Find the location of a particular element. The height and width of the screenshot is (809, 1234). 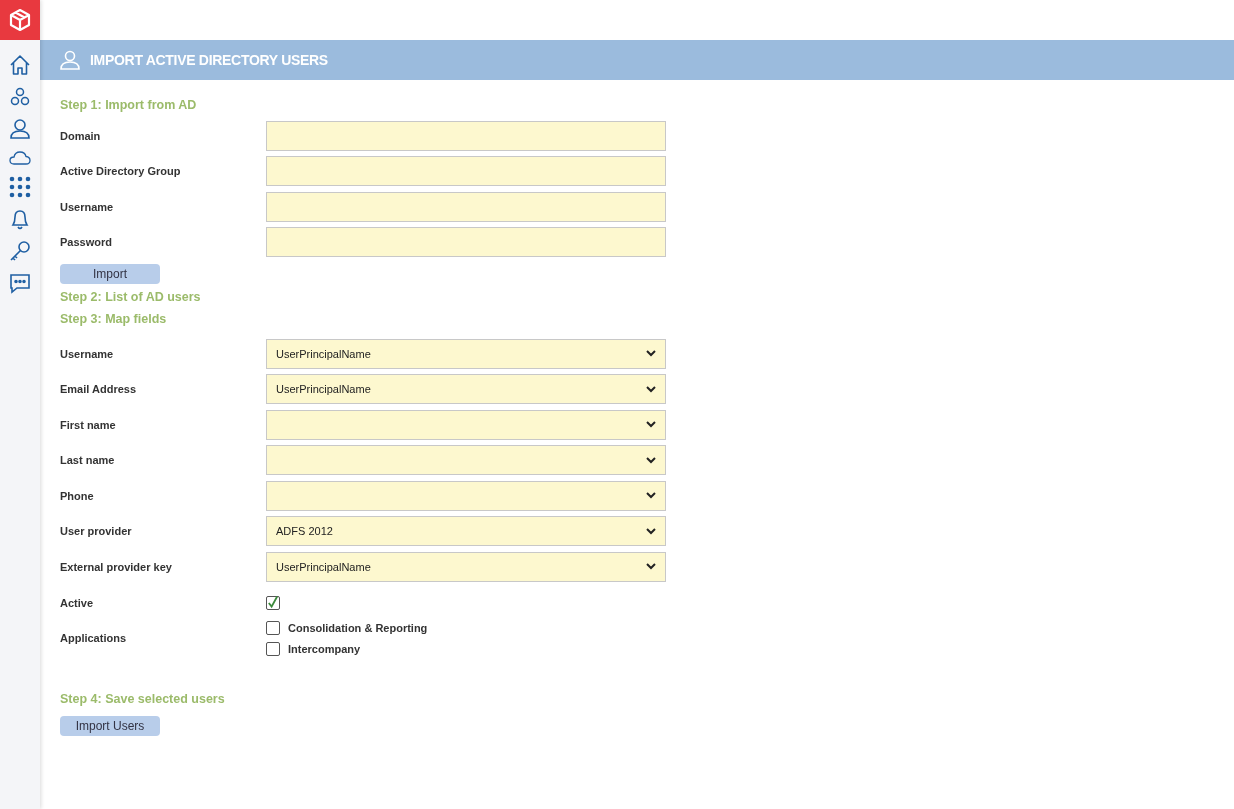

step-heading: Step 1: Import from AD is located at coordinates (129, 105).